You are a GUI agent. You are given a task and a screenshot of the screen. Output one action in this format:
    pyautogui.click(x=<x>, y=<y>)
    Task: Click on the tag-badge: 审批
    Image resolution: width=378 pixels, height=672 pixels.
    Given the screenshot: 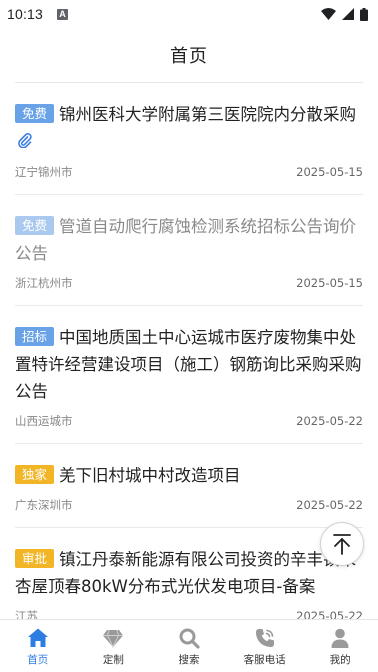 What is the action you would take?
    pyautogui.click(x=35, y=558)
    